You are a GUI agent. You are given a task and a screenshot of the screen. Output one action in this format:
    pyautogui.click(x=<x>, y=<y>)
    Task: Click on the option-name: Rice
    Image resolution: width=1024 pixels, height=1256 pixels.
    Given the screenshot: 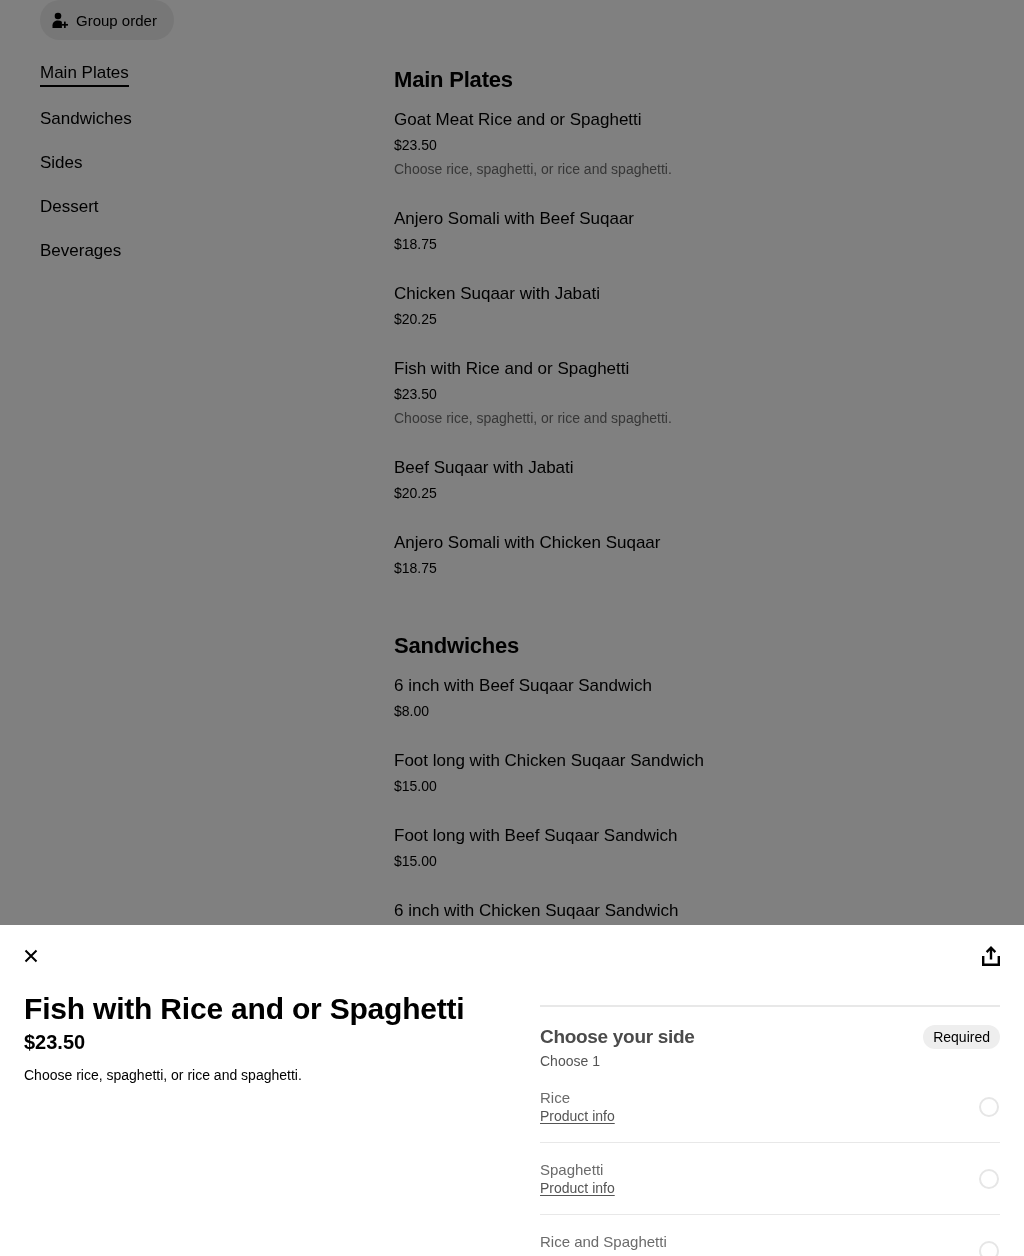 What is the action you would take?
    pyautogui.click(x=555, y=1098)
    